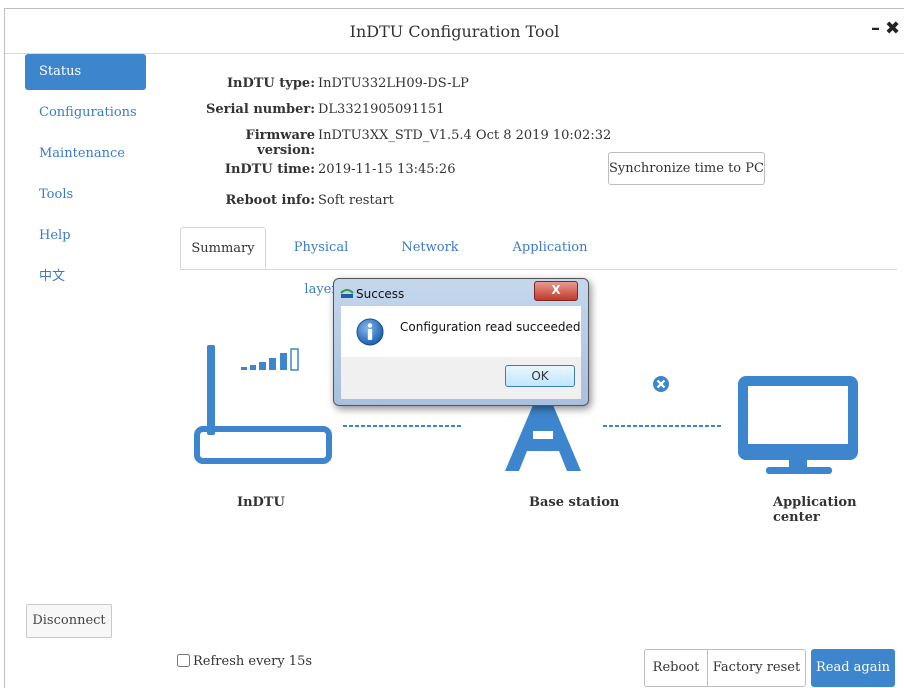 This screenshot has width=904, height=688. I want to click on monitor-icon, so click(798, 425).